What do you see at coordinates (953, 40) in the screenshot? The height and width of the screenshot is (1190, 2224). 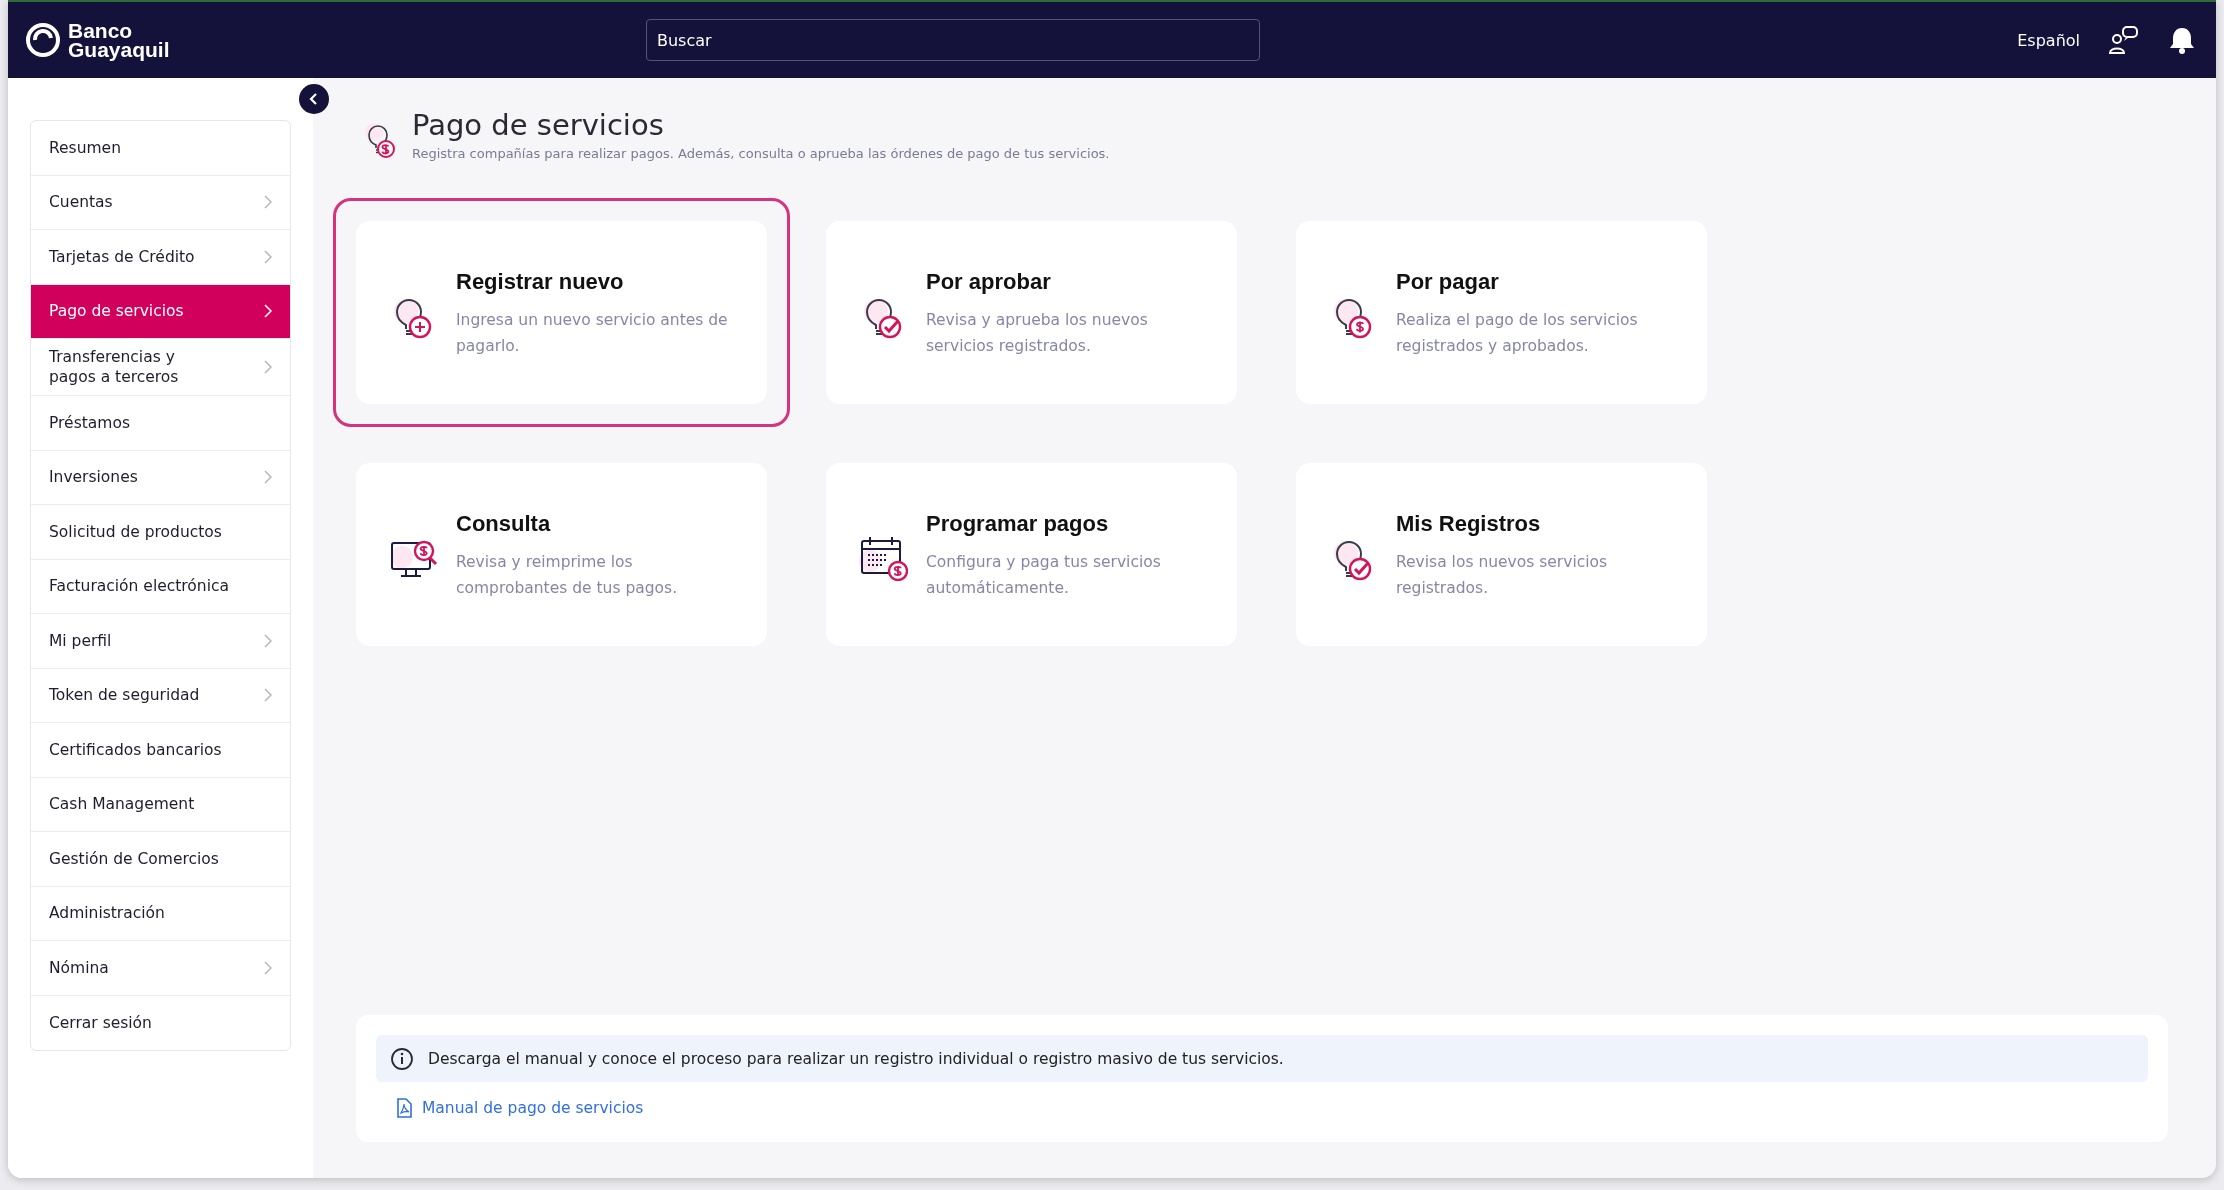 I see `search-field: Buscar` at bounding box center [953, 40].